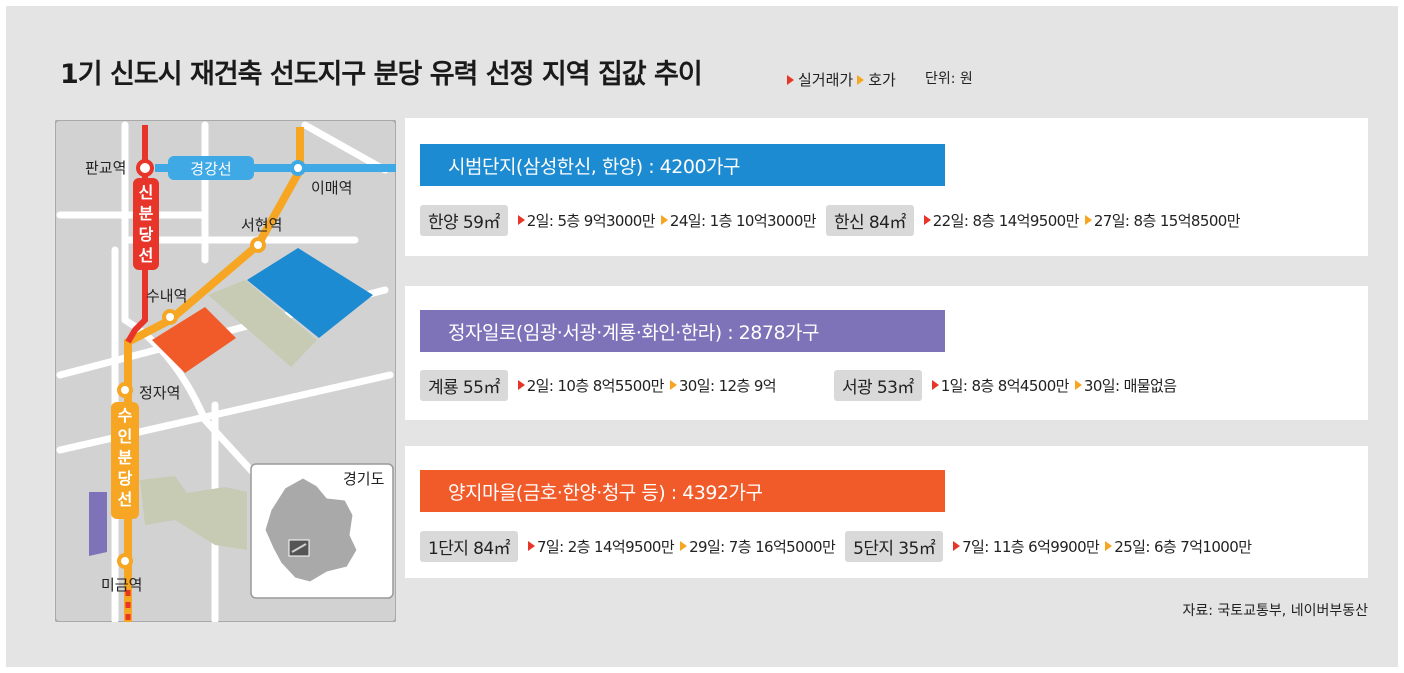  Describe the element at coordinates (469, 546) in the screenshot. I see `complex-chip: 1단지 84㎡` at that location.